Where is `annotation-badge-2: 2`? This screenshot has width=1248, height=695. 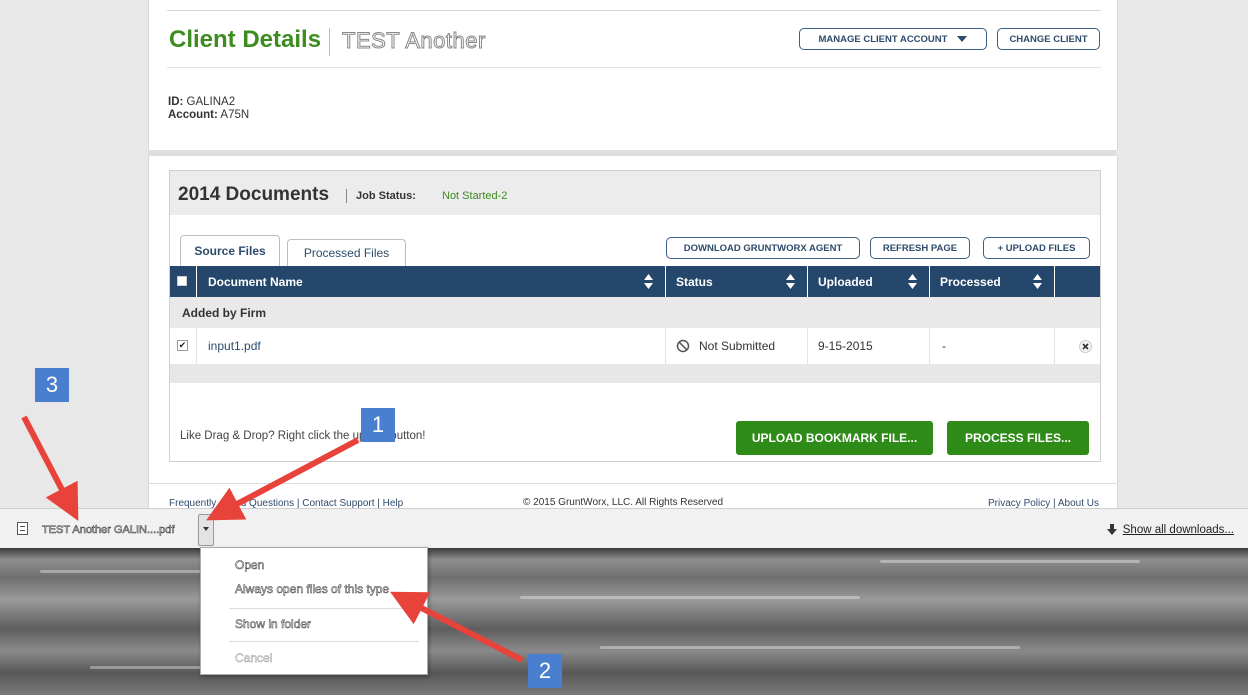 annotation-badge-2: 2 is located at coordinates (545, 671).